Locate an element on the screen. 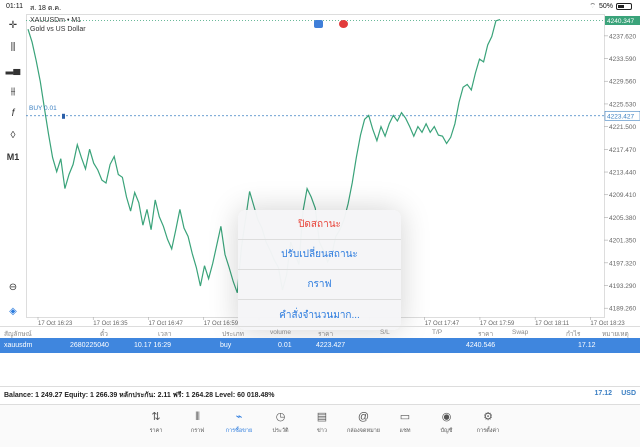 This screenshot has width=640, height=447. row-time: 10.17 16:29 is located at coordinates (152, 345).